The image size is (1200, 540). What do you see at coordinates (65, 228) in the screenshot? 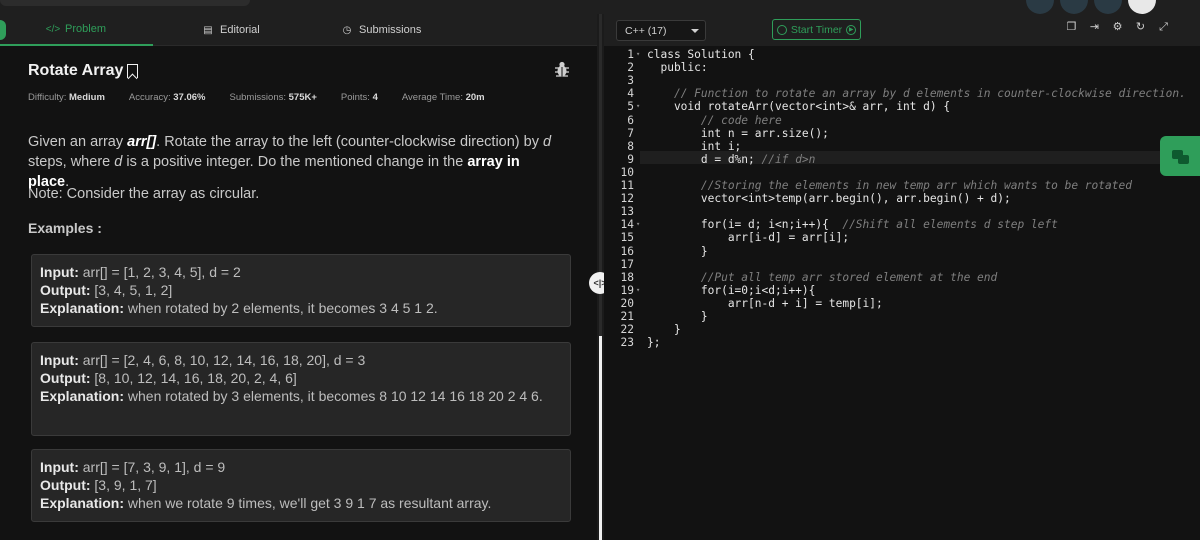
I see `examples-heading: Examples :` at bounding box center [65, 228].